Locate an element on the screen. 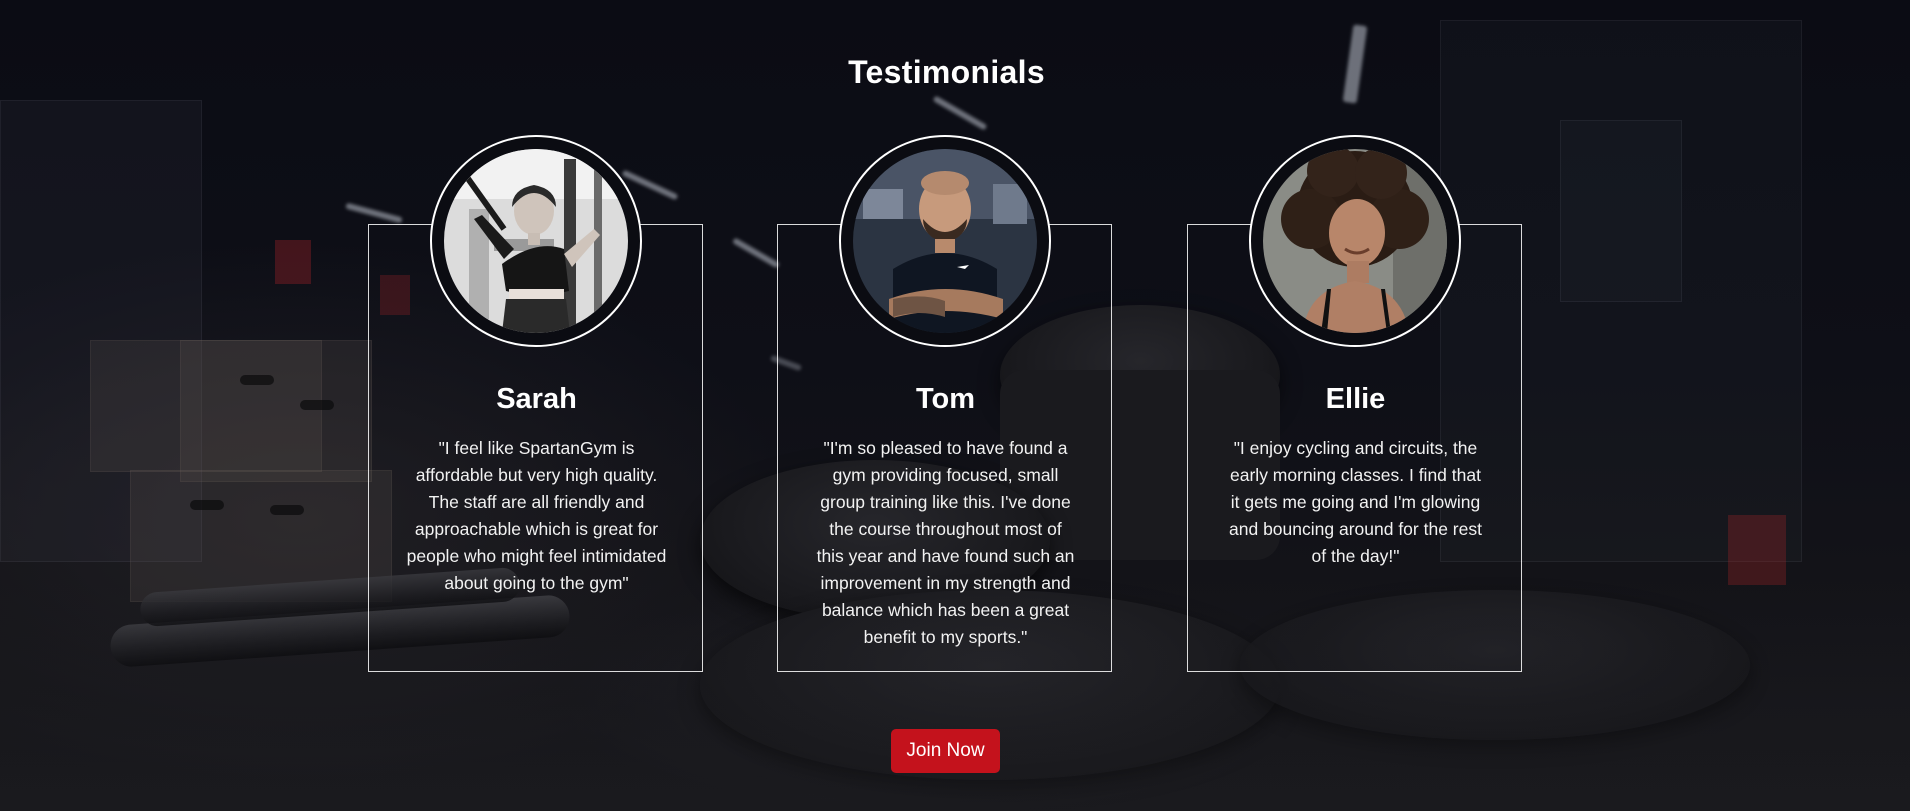 The width and height of the screenshot is (1910, 811). avatar-sarah is located at coordinates (536, 241).